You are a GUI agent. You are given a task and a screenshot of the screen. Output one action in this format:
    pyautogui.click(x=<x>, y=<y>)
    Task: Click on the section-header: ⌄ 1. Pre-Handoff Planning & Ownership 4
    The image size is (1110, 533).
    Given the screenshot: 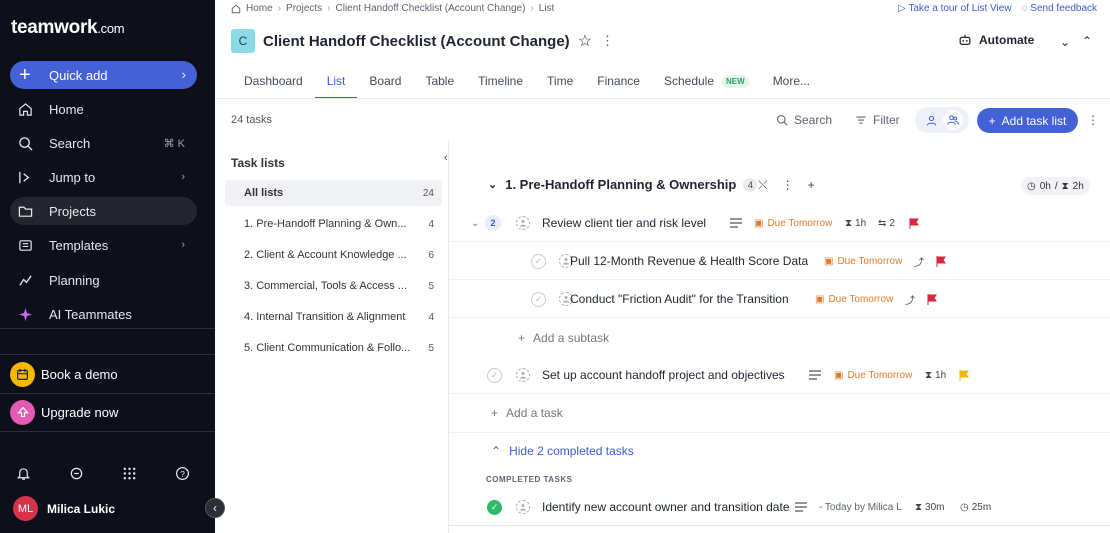 What is the action you would take?
    pyautogui.click(x=623, y=184)
    